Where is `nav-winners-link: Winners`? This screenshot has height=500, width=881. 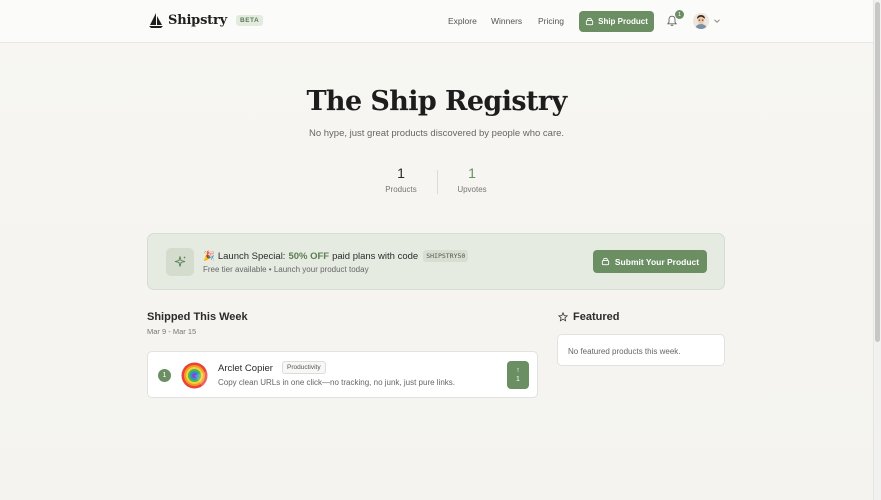
nav-winners-link: Winners is located at coordinates (506, 21).